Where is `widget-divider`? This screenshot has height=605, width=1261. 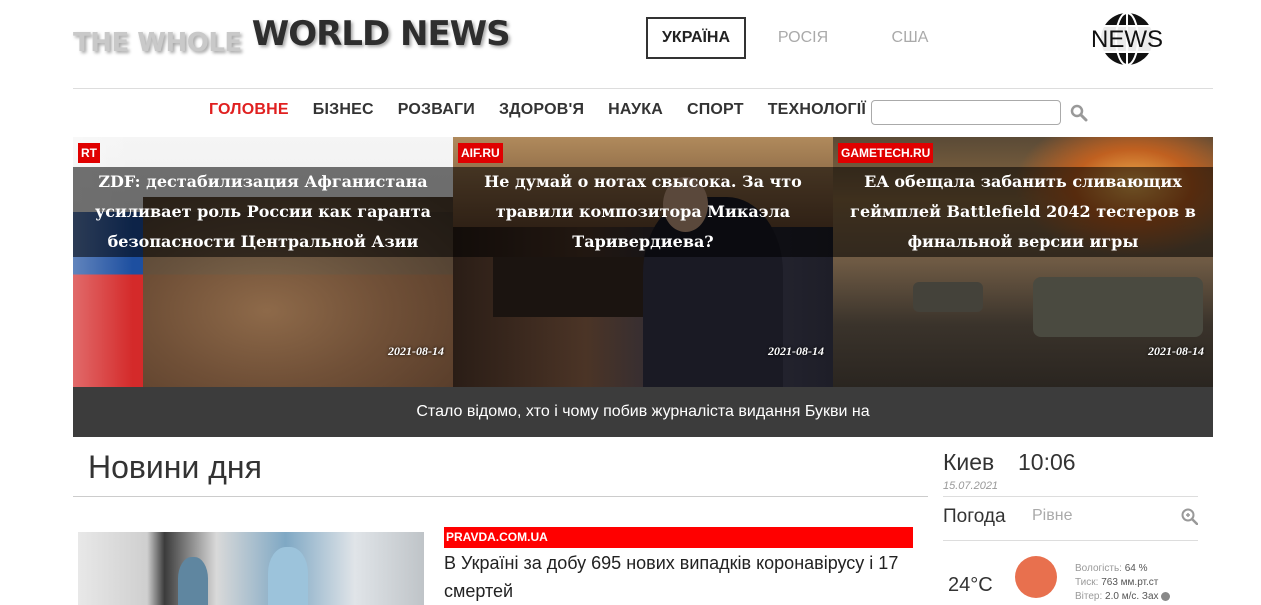 widget-divider is located at coordinates (1070, 496).